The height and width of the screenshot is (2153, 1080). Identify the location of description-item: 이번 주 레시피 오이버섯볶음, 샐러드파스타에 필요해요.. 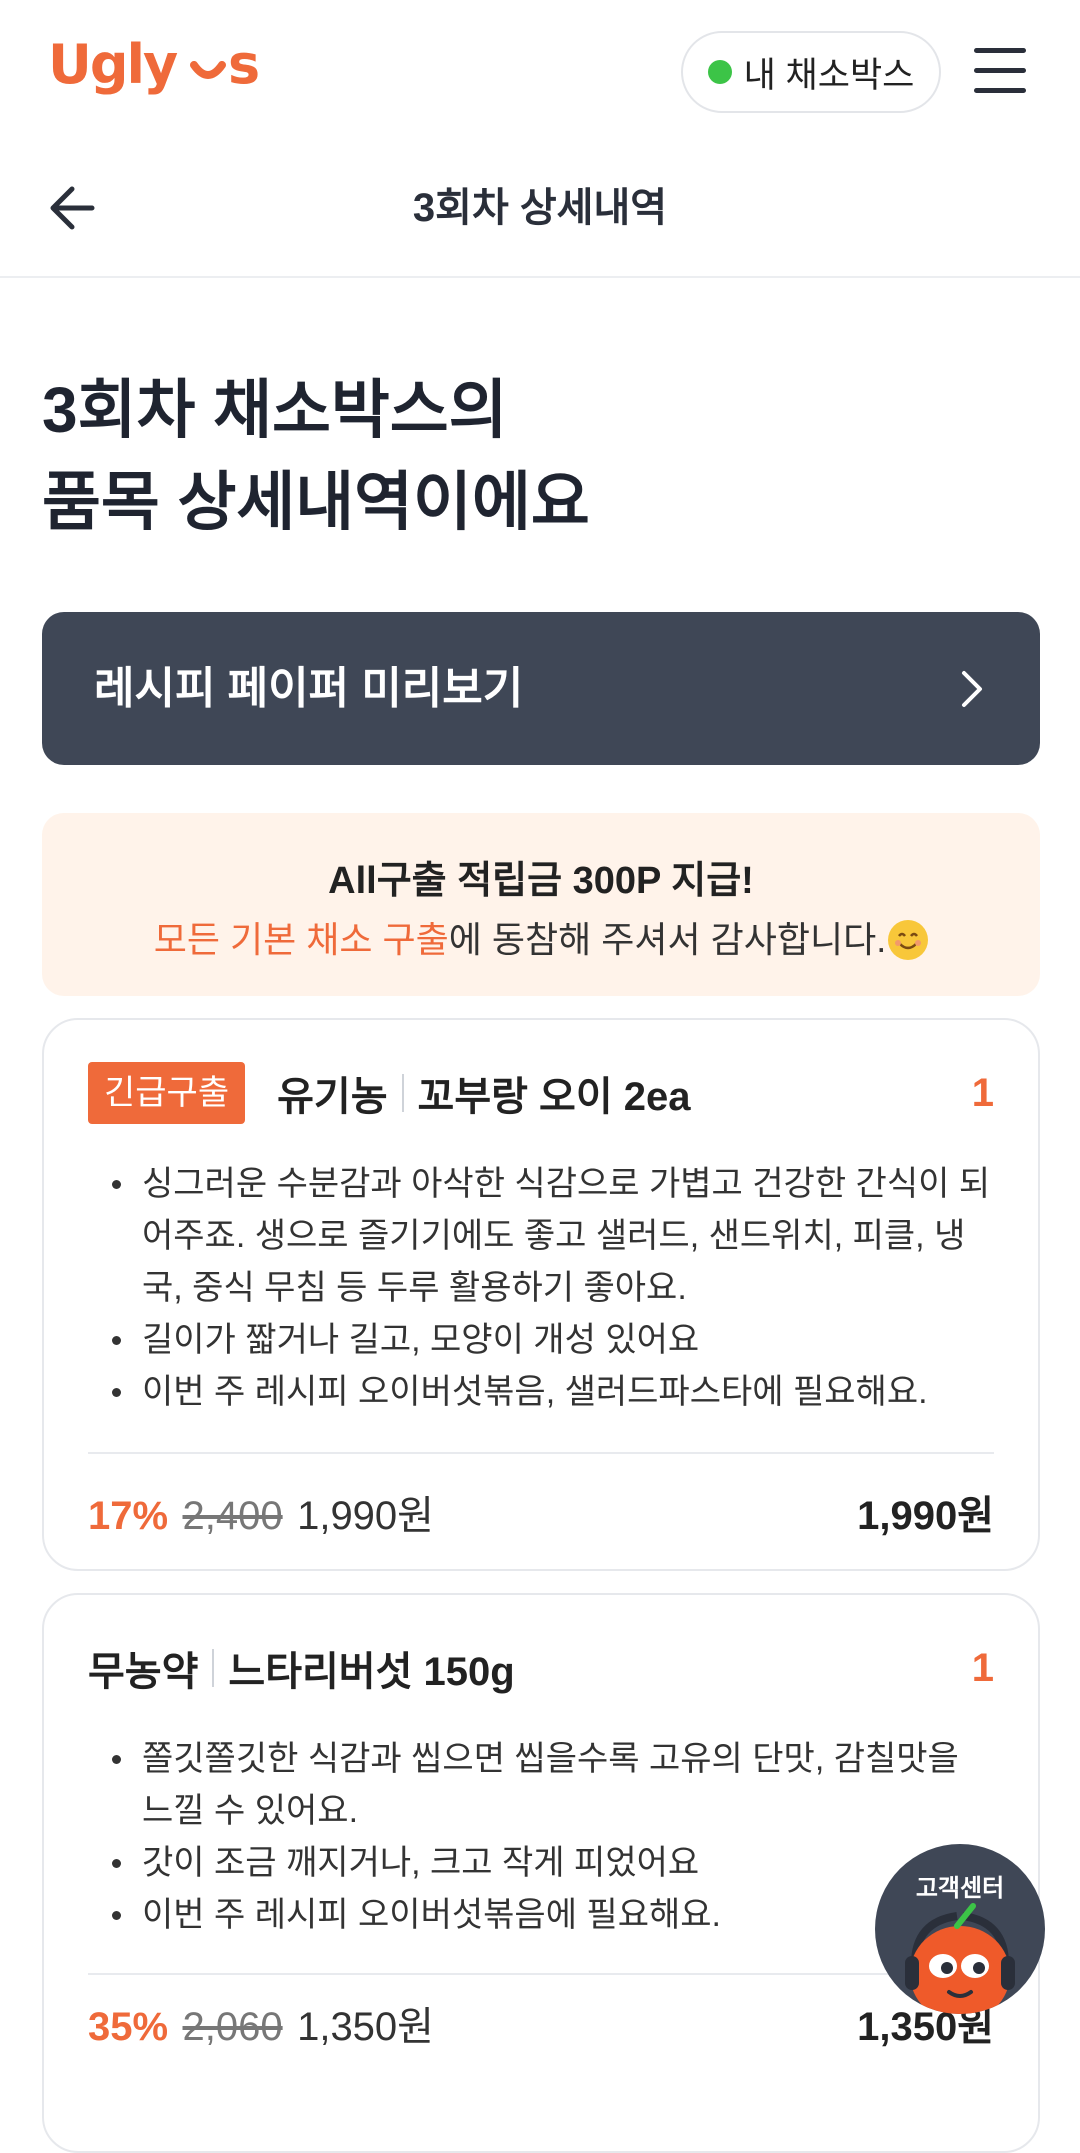
(541, 1392).